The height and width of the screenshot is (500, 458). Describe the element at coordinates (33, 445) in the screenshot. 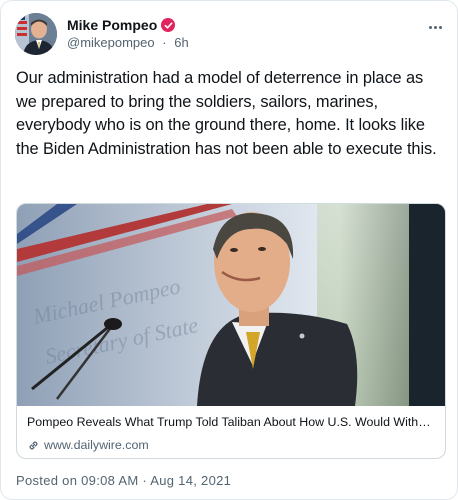

I see `link-chain-icon` at that location.